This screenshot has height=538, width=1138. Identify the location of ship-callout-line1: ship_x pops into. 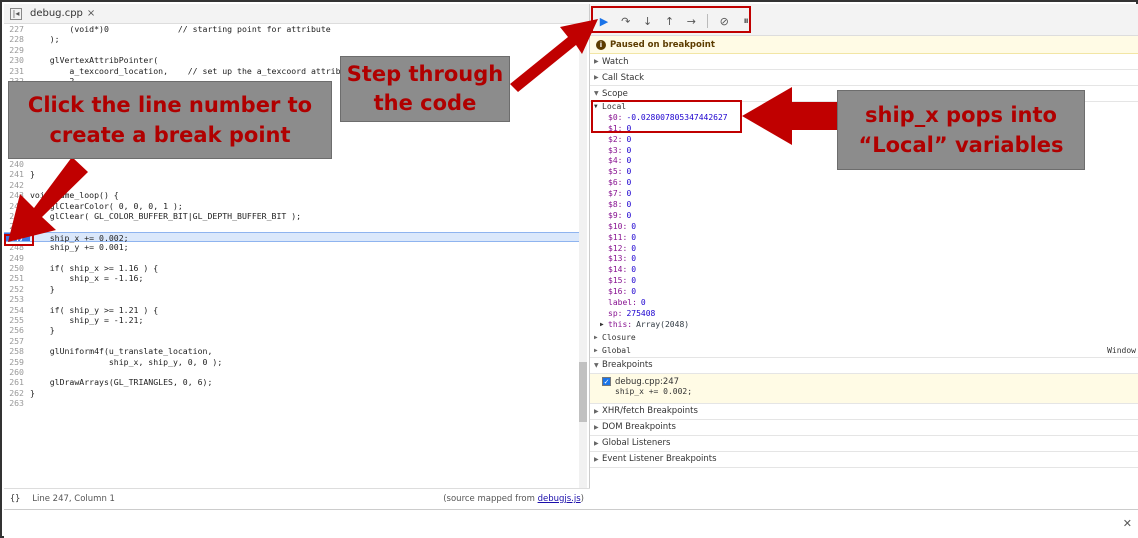
(961, 115).